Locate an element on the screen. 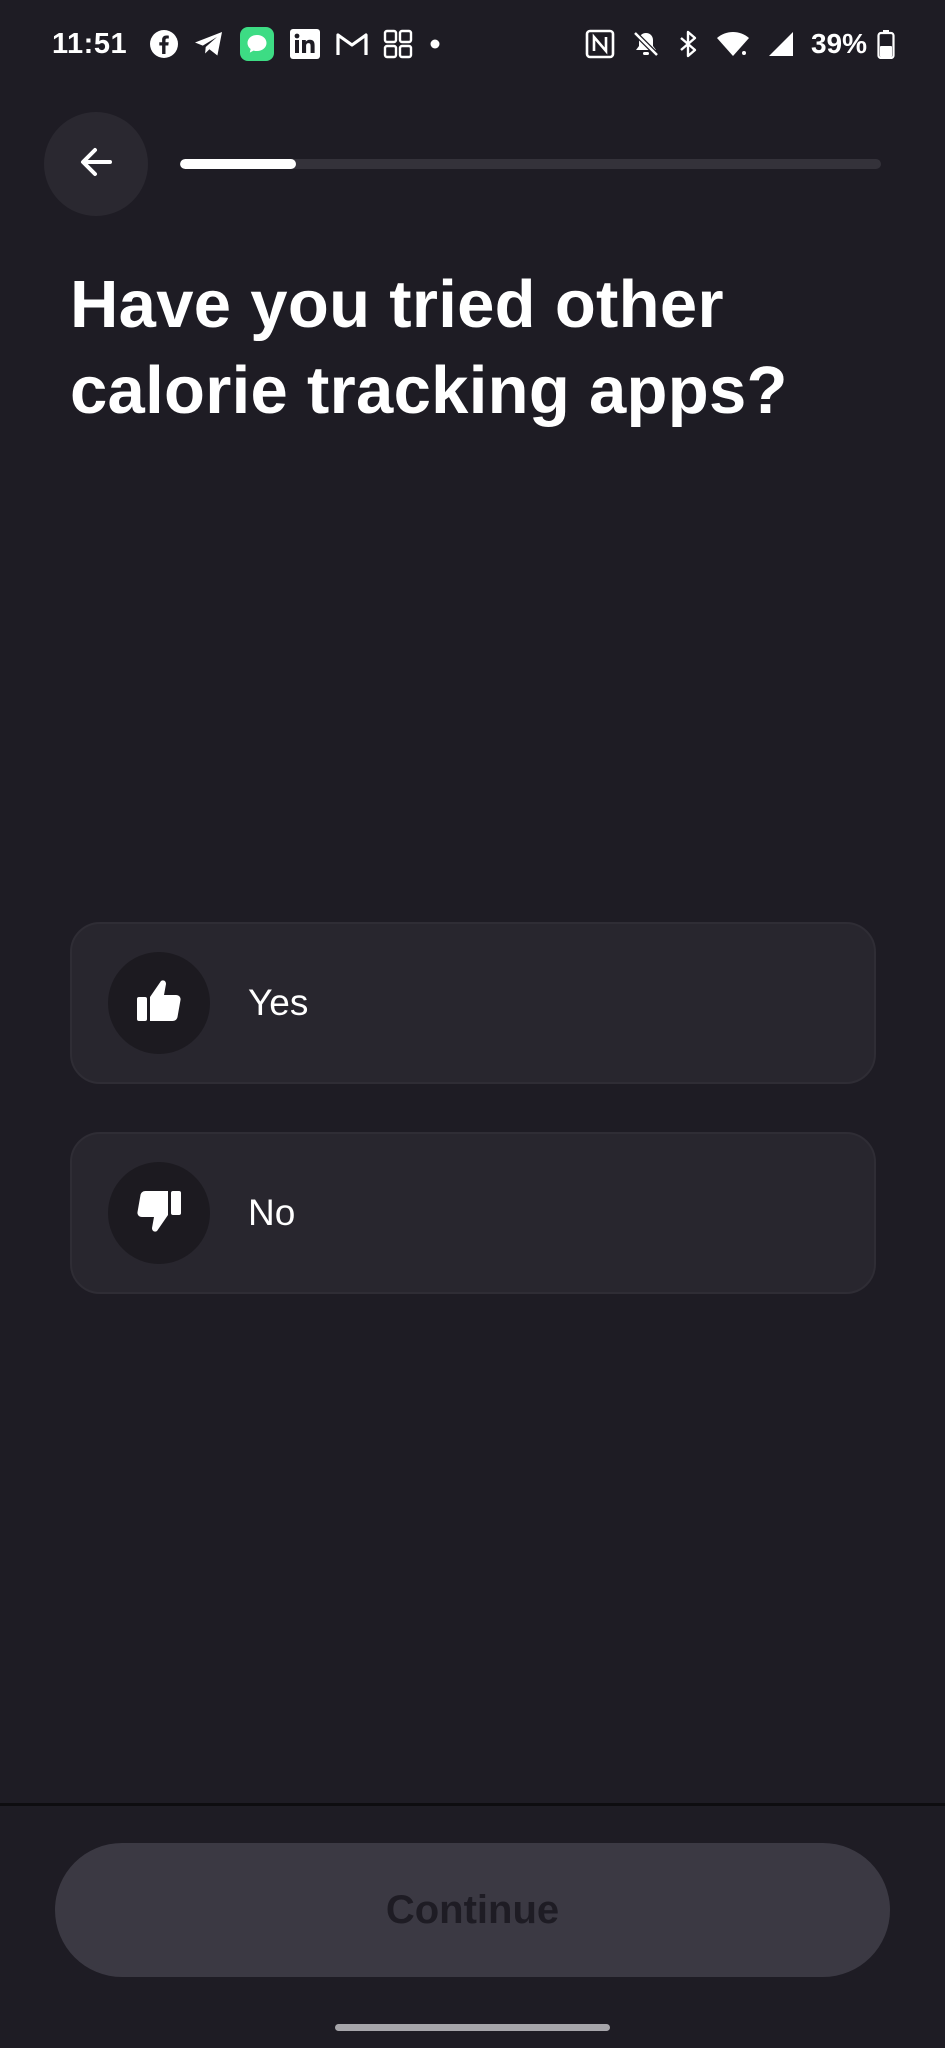 This screenshot has height=2048, width=945. option-label: No is located at coordinates (272, 1212).